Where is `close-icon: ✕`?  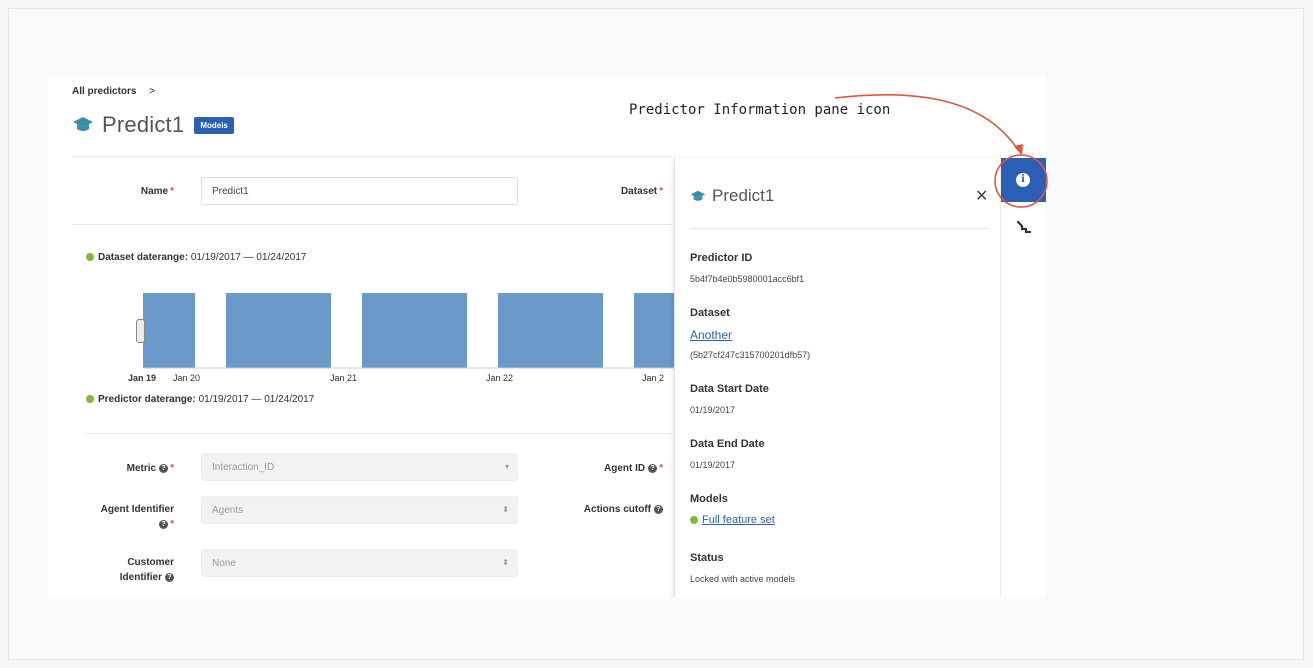 close-icon: ✕ is located at coordinates (981, 196).